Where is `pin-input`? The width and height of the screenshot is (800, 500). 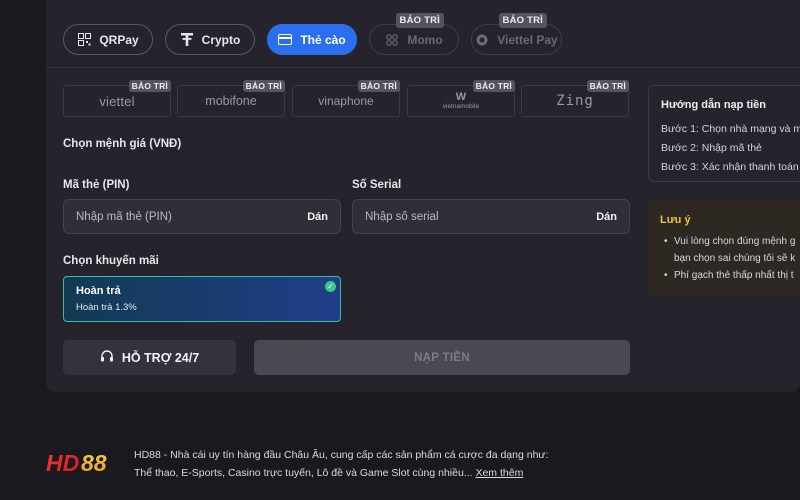 pin-input is located at coordinates (176, 216).